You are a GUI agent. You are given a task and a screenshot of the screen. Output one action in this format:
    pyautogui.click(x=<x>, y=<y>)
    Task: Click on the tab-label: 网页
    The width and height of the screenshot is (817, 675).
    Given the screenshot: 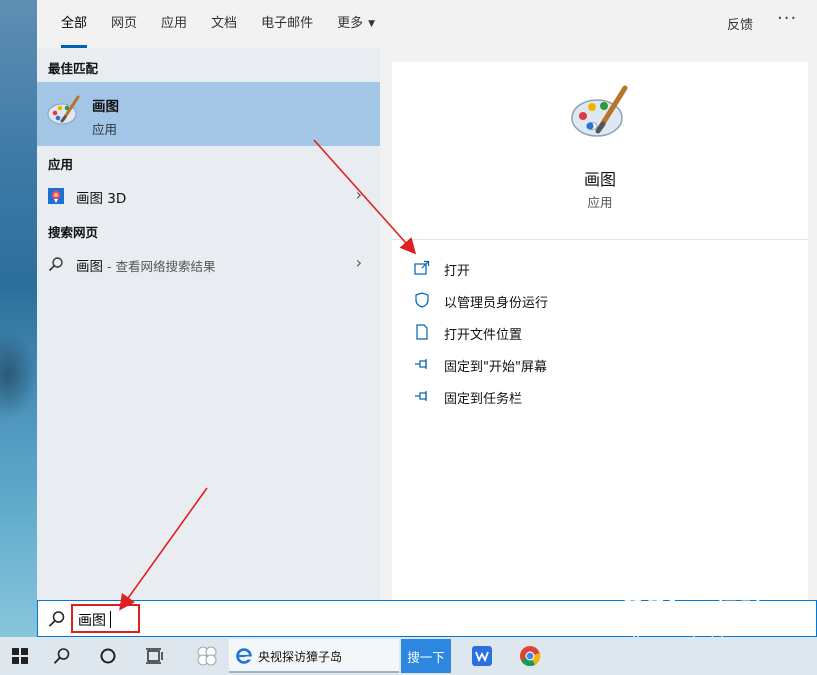 What is the action you would take?
    pyautogui.click(x=124, y=23)
    